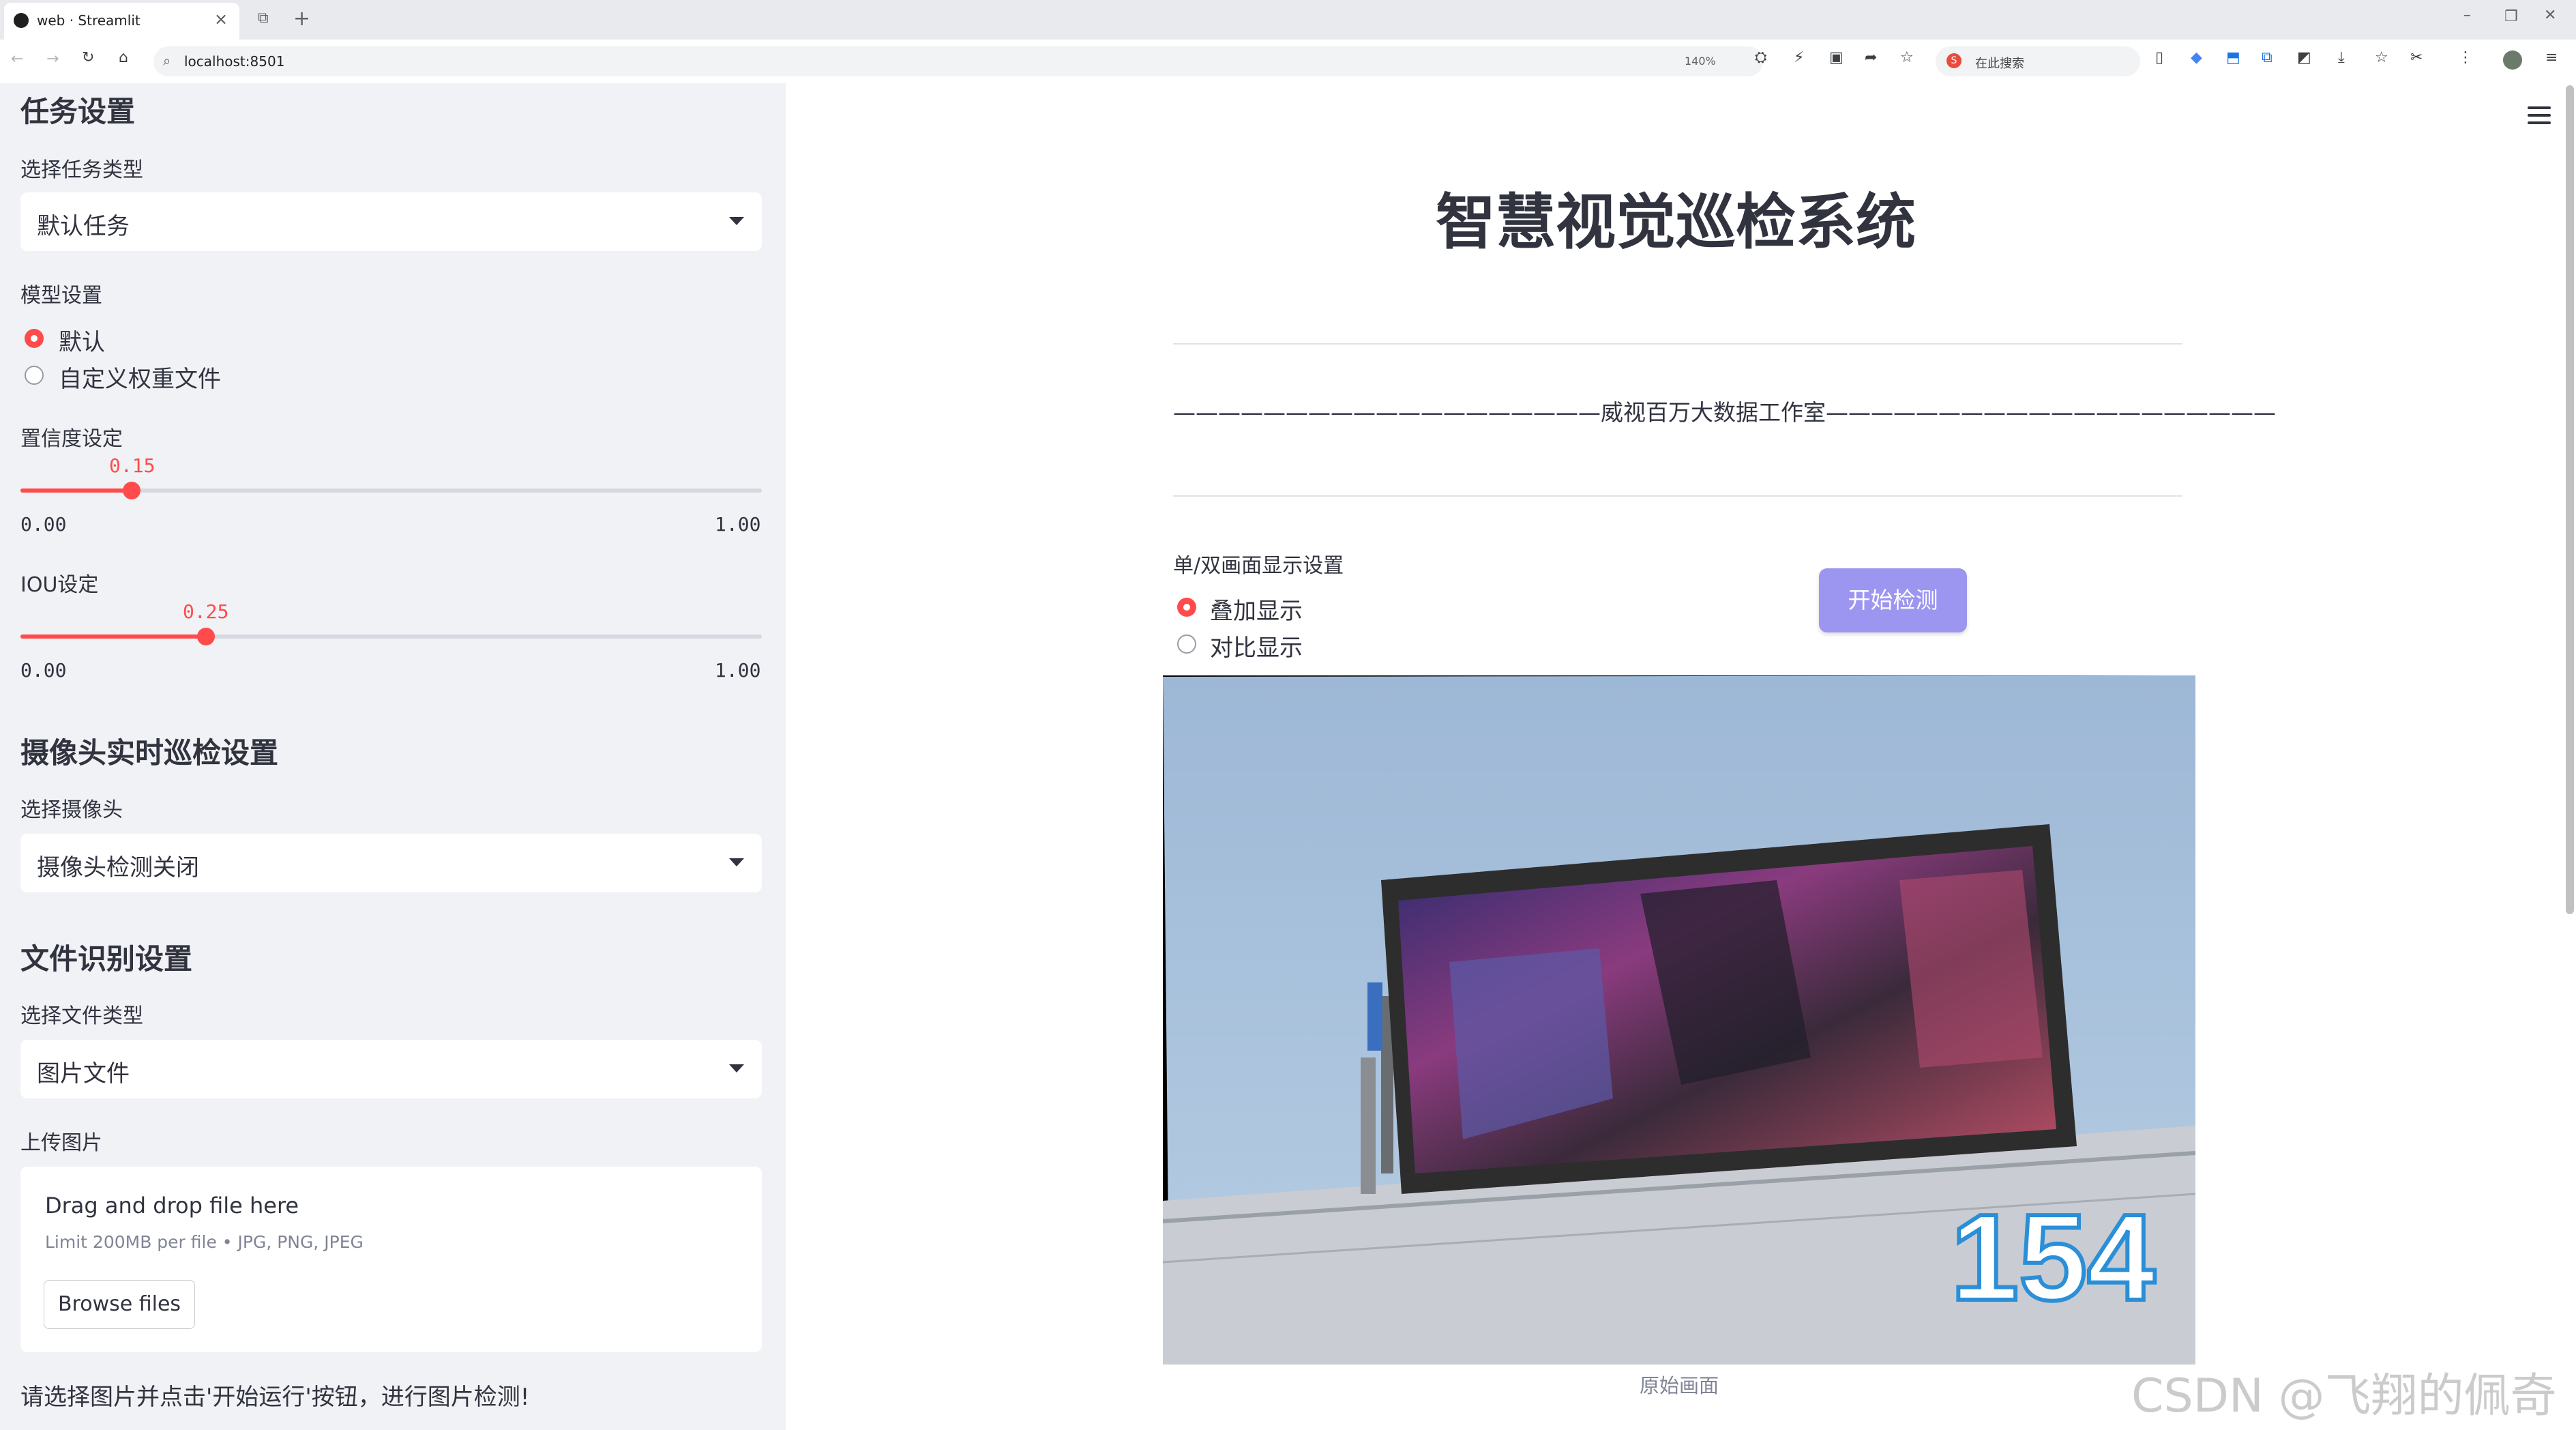  What do you see at coordinates (204, 1242) in the screenshot?
I see `dropzone-limit-text: Limit 200MB per file • JPG, PNG, JPEG` at bounding box center [204, 1242].